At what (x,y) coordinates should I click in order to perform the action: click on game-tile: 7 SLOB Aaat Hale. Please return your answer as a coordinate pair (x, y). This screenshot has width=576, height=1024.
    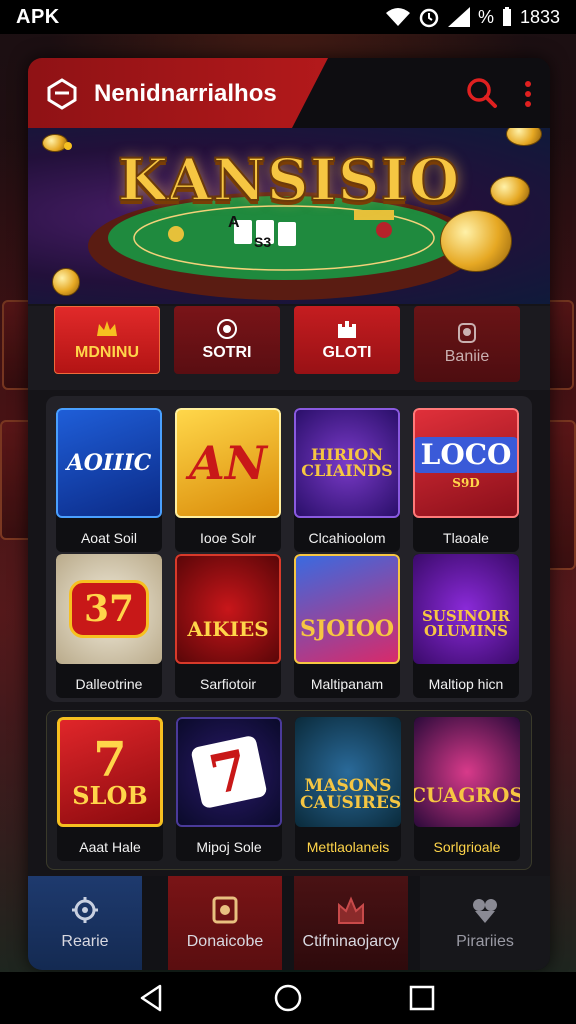
    Looking at the image, I should click on (110, 789).